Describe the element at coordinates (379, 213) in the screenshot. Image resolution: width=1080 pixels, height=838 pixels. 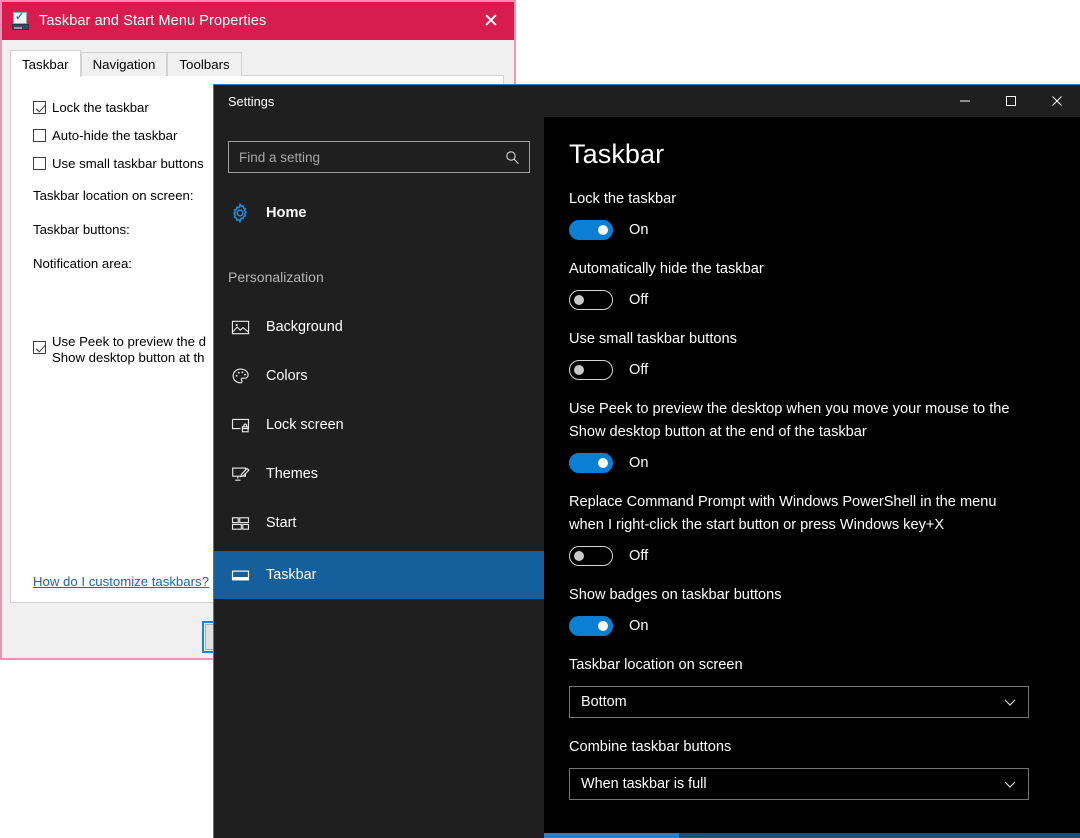
I see `sidebar-item-home: Home` at that location.